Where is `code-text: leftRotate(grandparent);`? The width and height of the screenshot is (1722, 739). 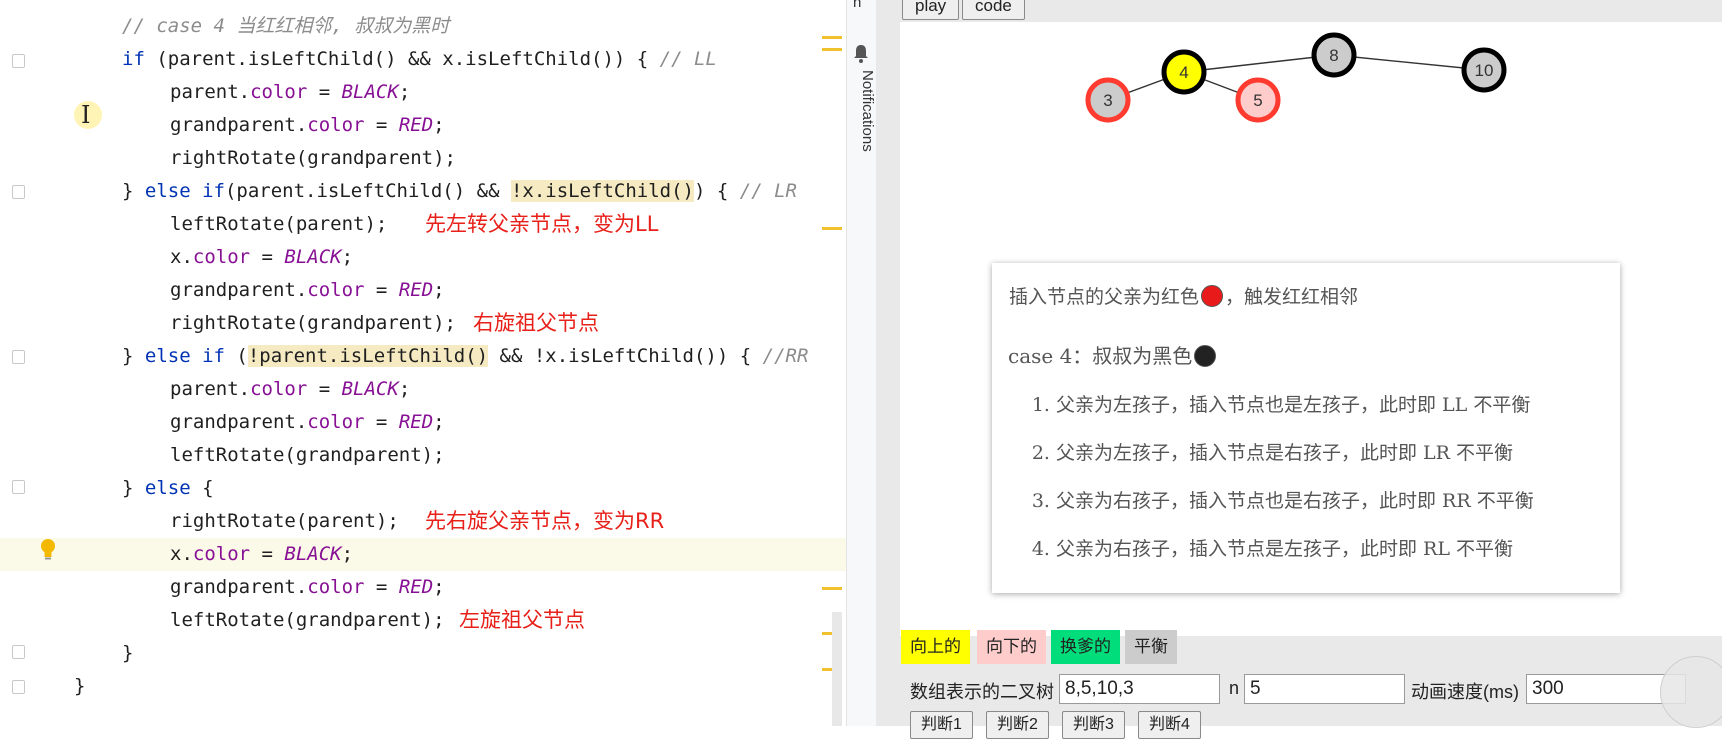
code-text: leftRotate(grandparent); is located at coordinates (307, 455).